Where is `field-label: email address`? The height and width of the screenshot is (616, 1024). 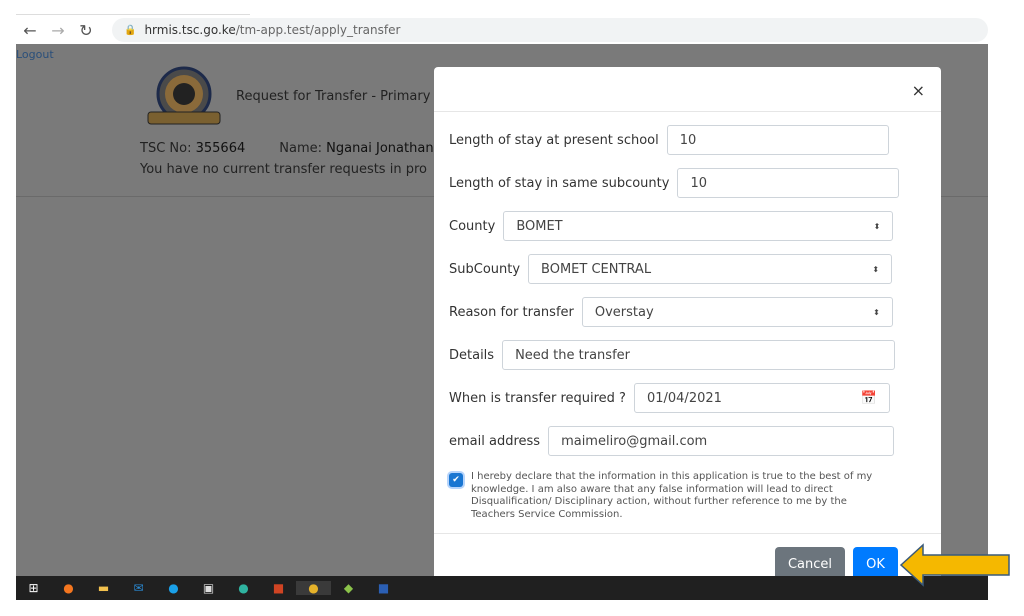
field-label: email address is located at coordinates (495, 441).